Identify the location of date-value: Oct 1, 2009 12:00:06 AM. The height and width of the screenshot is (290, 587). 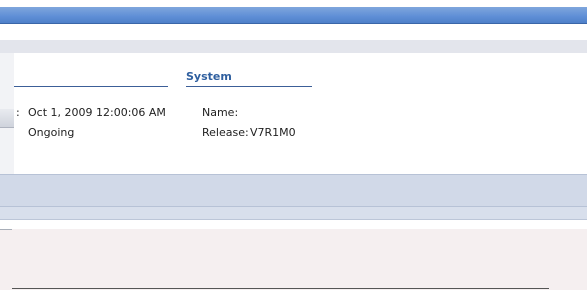
(97, 112).